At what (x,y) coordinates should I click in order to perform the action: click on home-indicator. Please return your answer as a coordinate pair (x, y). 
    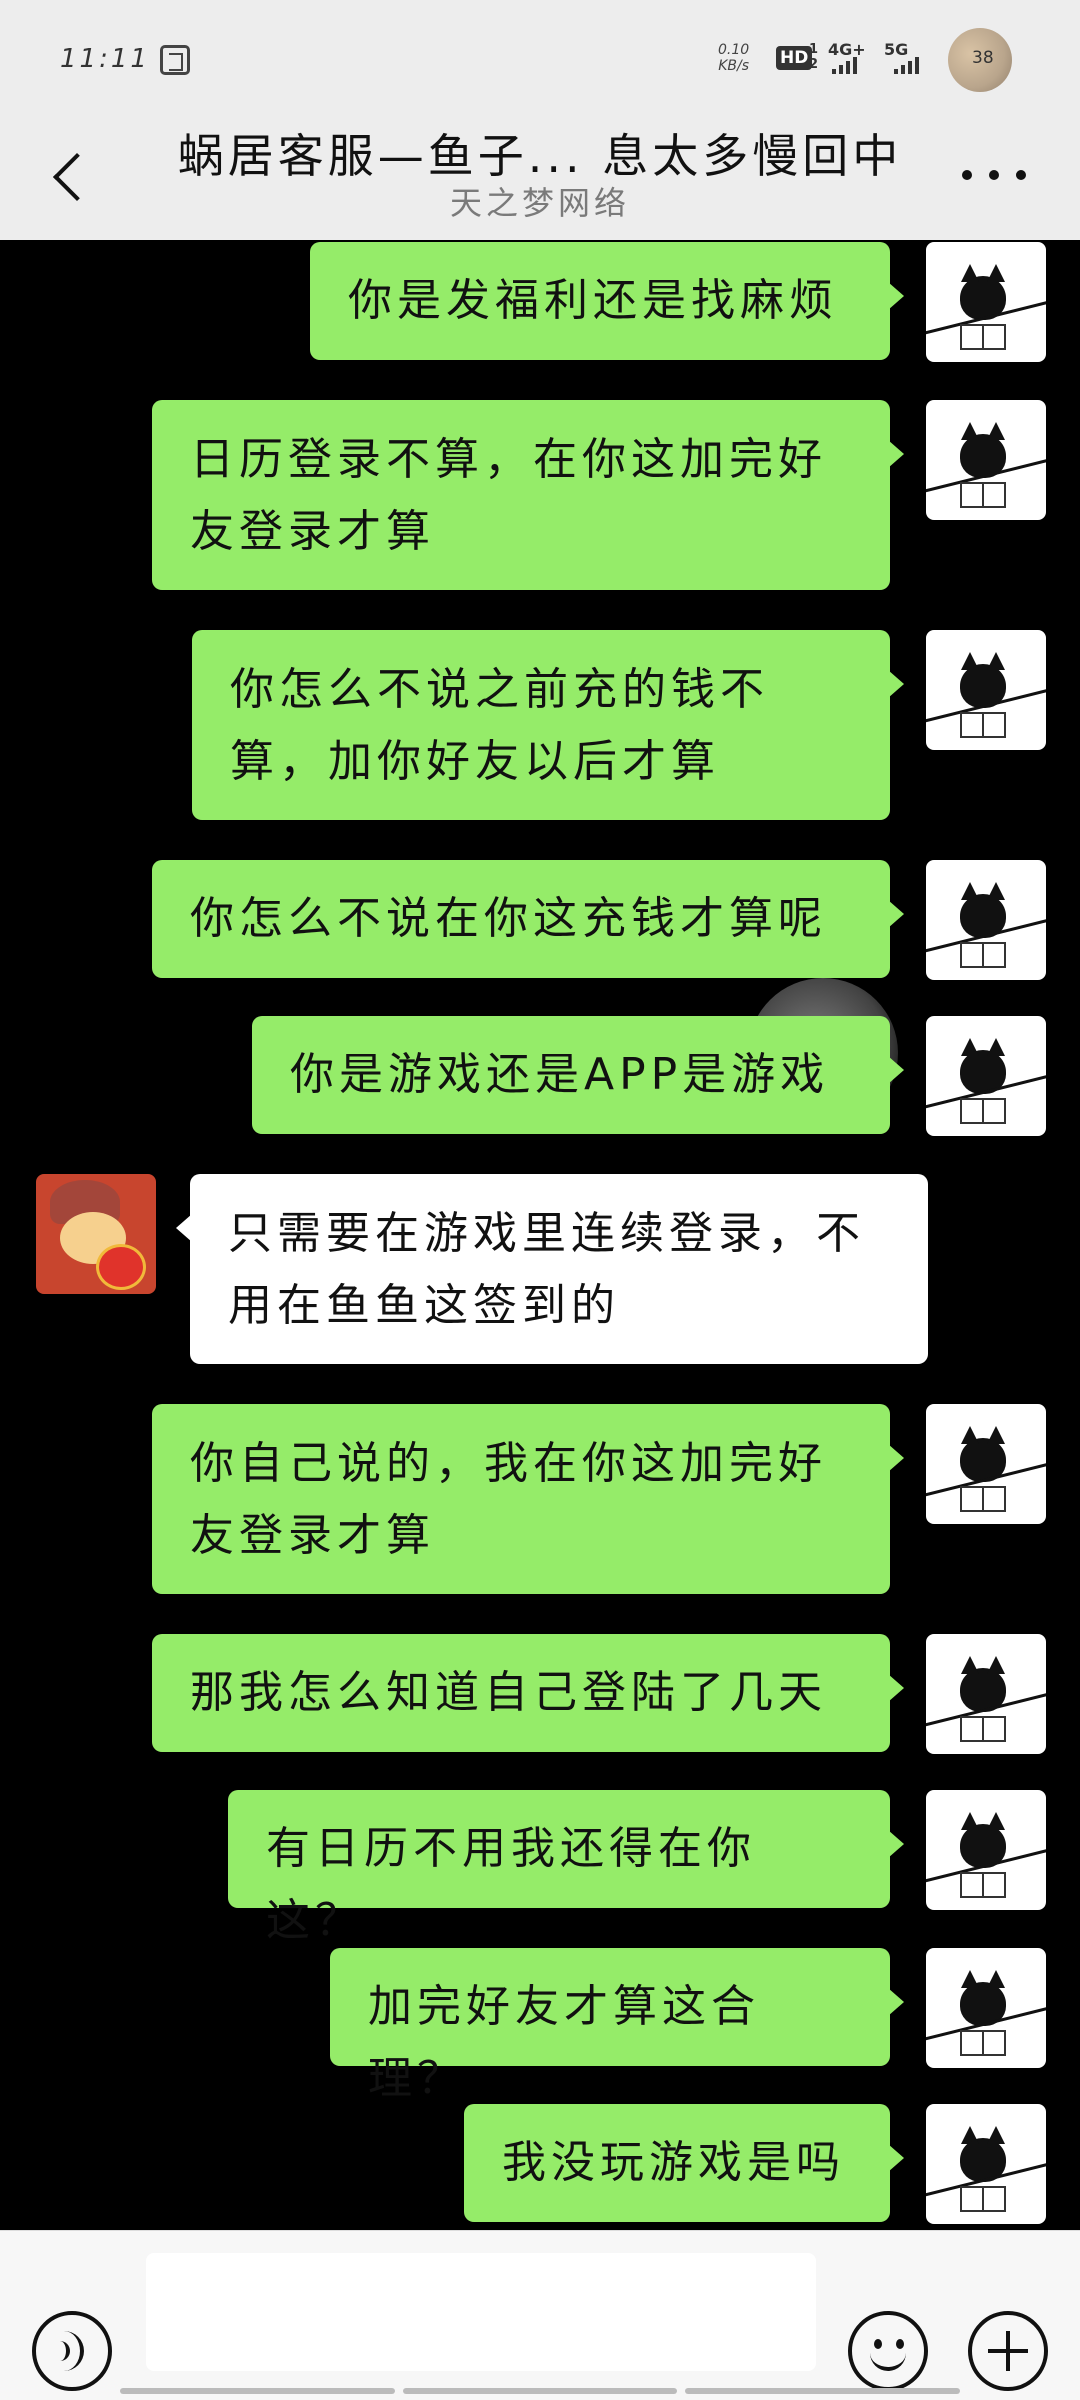
    Looking at the image, I should click on (540, 2391).